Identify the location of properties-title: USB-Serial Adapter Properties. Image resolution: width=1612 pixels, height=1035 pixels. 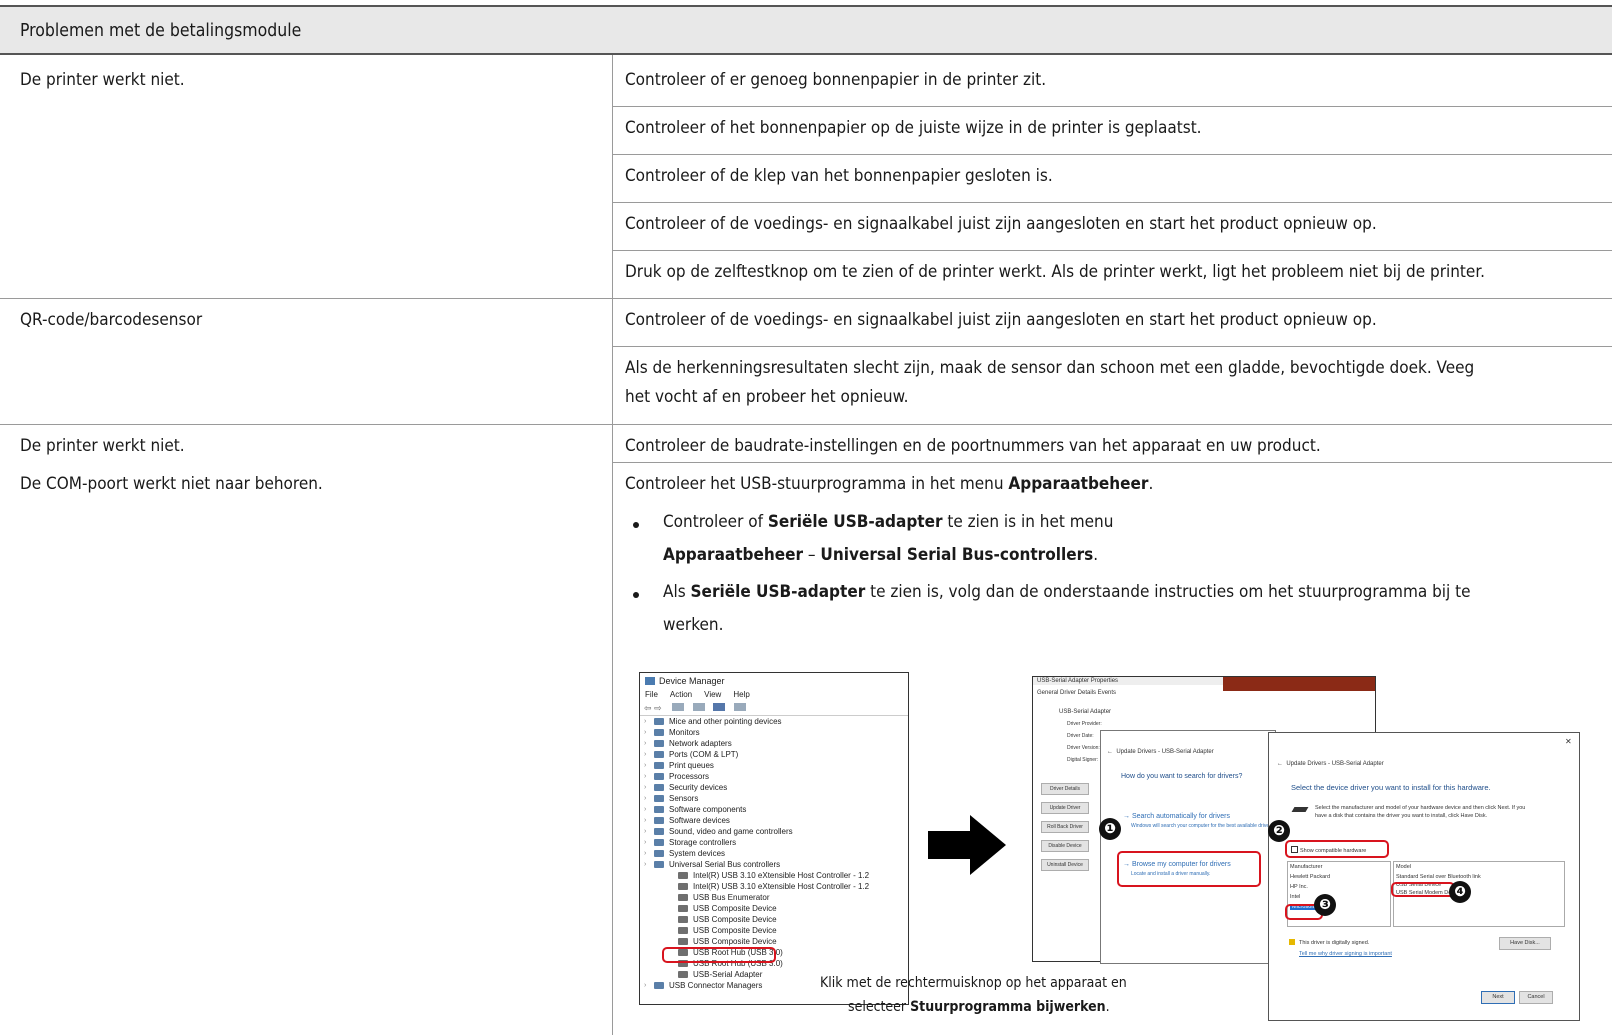
(1078, 681).